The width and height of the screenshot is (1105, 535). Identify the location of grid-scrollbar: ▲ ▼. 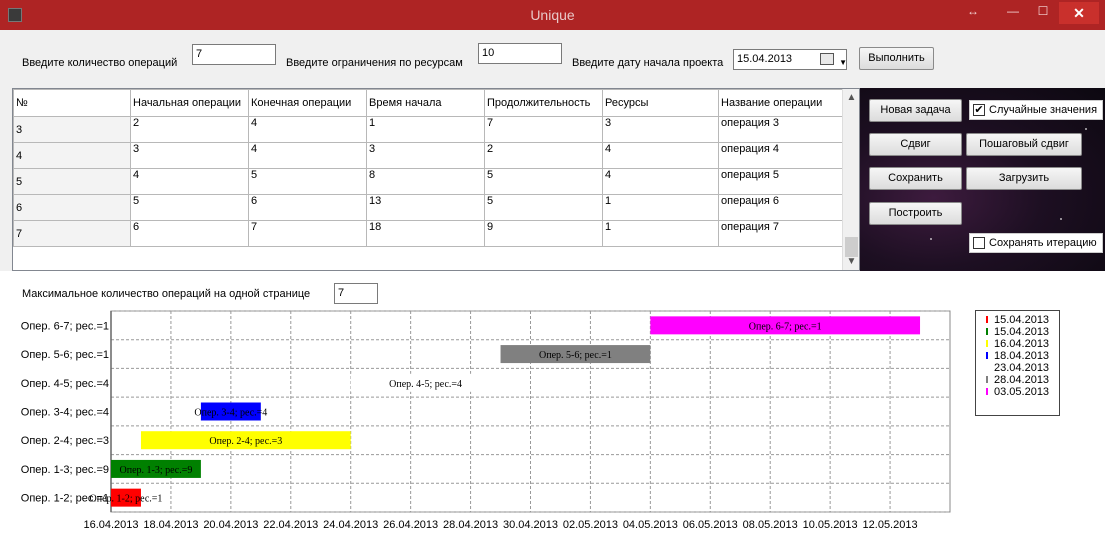
(850, 179).